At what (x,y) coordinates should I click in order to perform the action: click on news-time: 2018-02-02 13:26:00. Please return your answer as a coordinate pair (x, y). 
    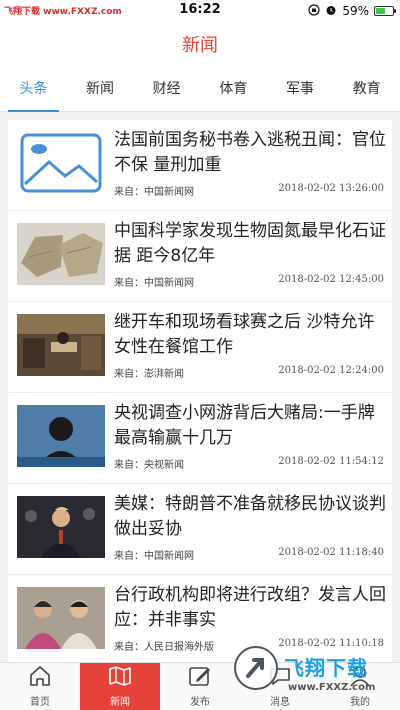
    Looking at the image, I should click on (331, 188).